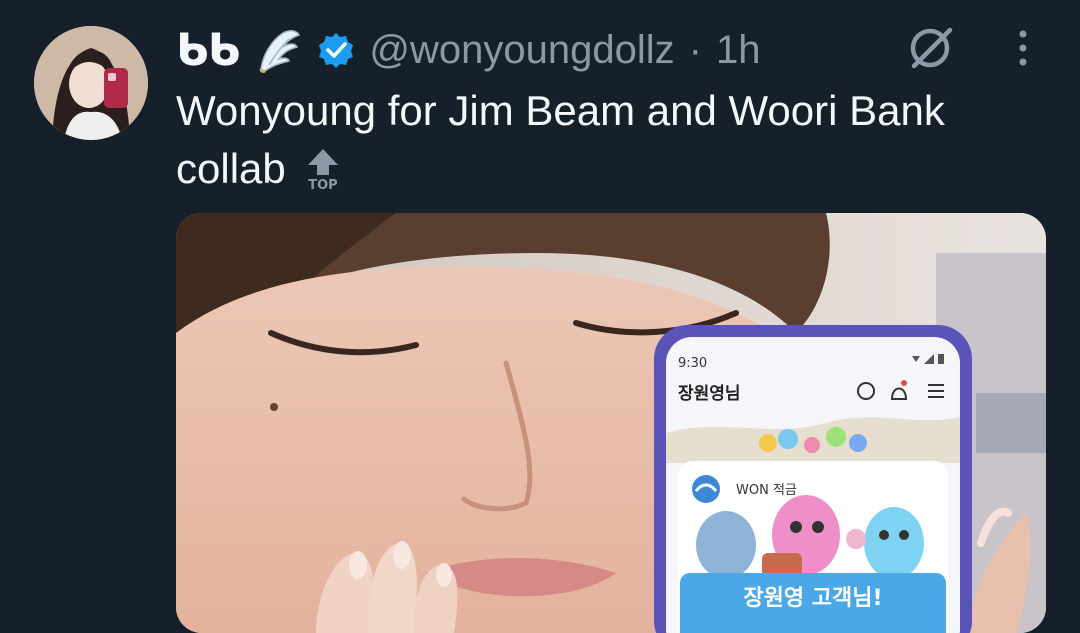 This screenshot has height=633, width=1080. Describe the element at coordinates (323, 170) in the screenshot. I see `top-arrow-emoji-icon: TOP` at that location.